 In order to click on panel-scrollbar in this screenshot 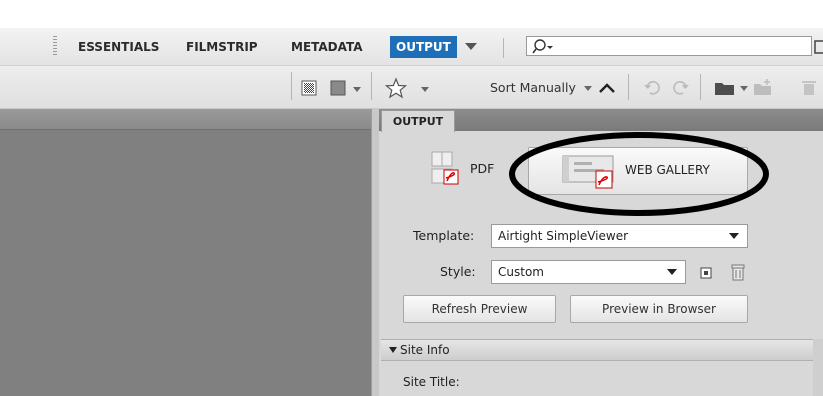, I will do `click(818, 367)`.